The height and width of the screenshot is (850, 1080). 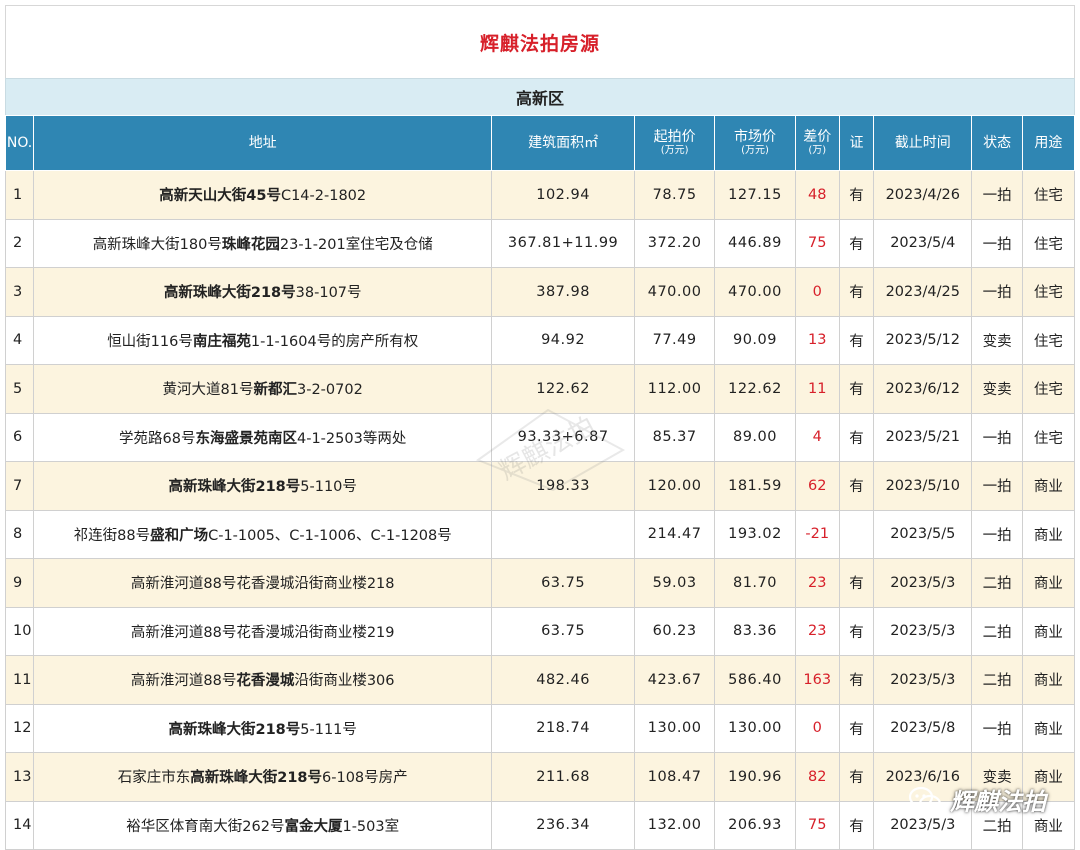 What do you see at coordinates (674, 137) in the screenshot?
I see `header-start-price-label: 起拍价` at bounding box center [674, 137].